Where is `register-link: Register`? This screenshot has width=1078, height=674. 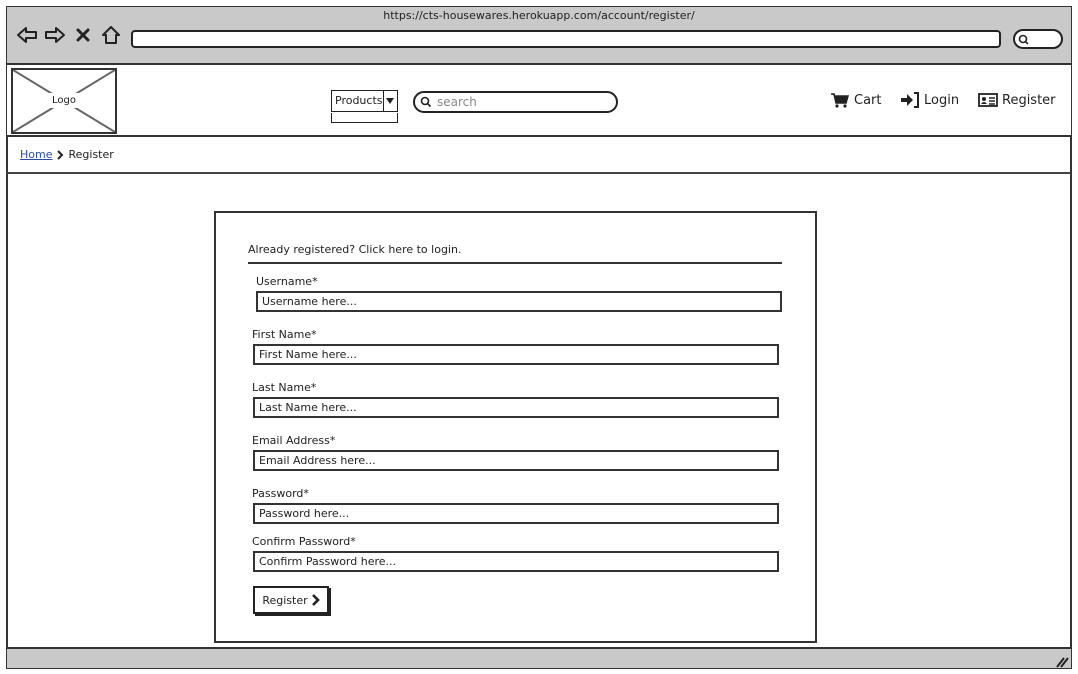 register-link: Register is located at coordinates (1017, 100).